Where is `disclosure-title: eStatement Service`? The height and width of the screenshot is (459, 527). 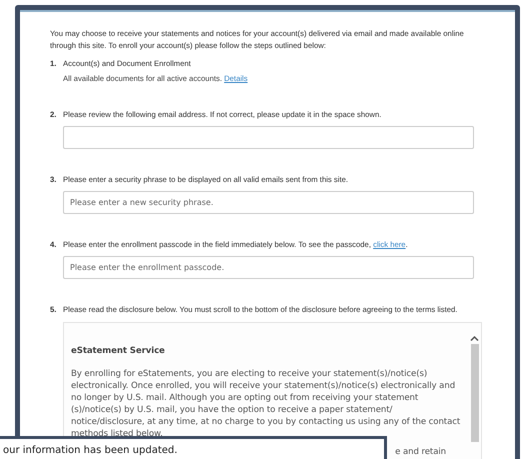
disclosure-title: eStatement Service is located at coordinates (118, 351).